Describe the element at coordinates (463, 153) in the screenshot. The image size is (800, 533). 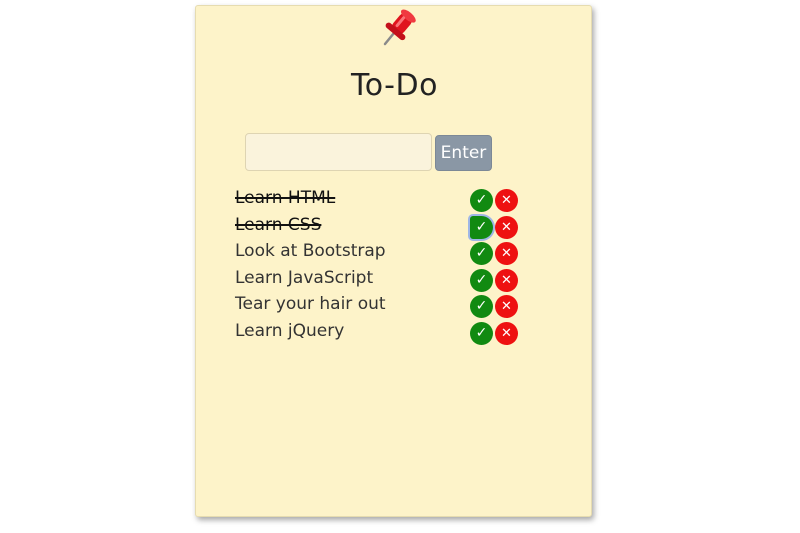
I see `enter-button: Enter` at that location.